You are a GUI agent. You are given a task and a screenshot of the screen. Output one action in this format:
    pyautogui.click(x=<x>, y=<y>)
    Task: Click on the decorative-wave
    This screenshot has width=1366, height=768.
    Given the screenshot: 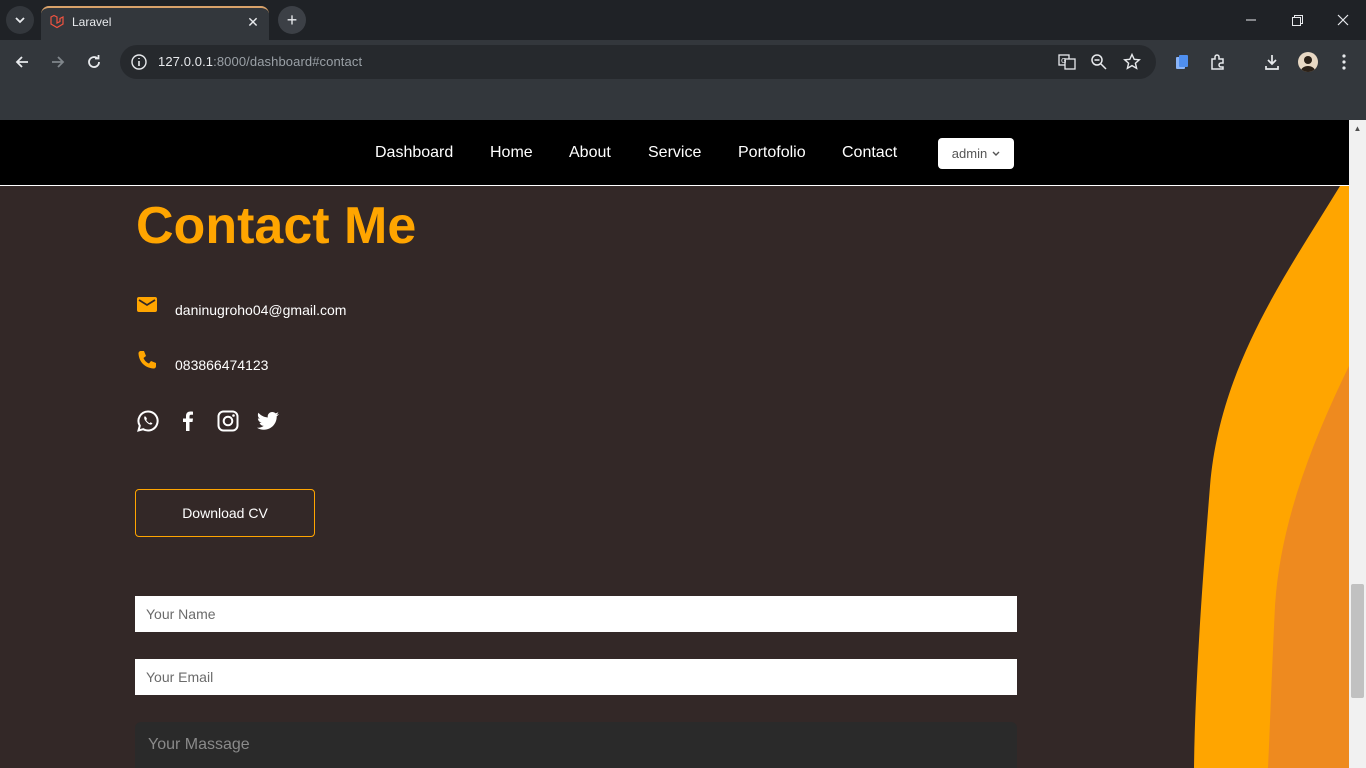 What is the action you would take?
    pyautogui.click(x=1271, y=477)
    